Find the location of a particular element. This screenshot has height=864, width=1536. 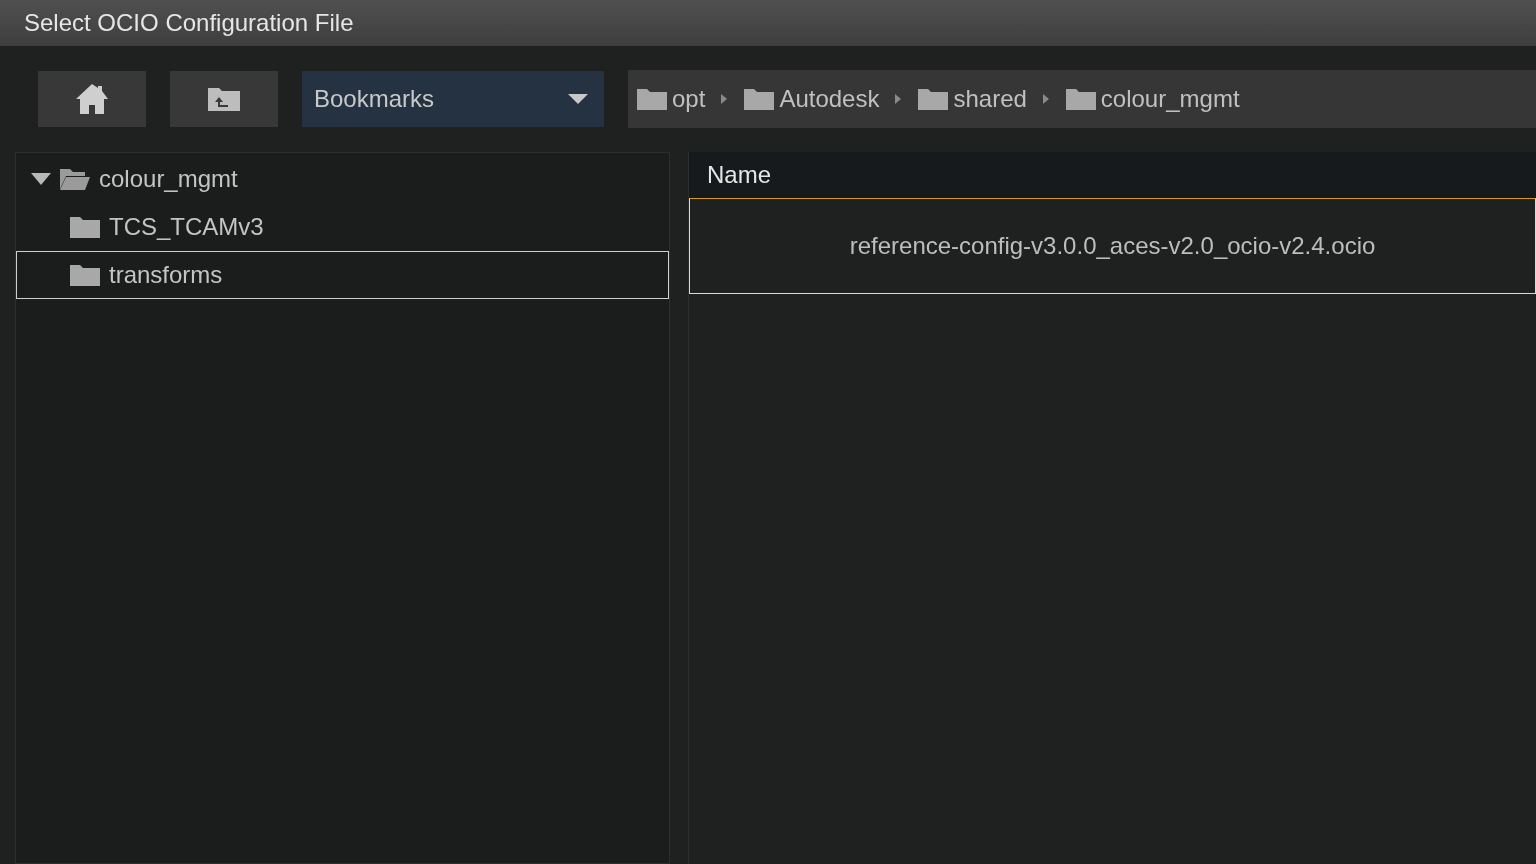

folder-up-arrow-icon is located at coordinates (224, 99).